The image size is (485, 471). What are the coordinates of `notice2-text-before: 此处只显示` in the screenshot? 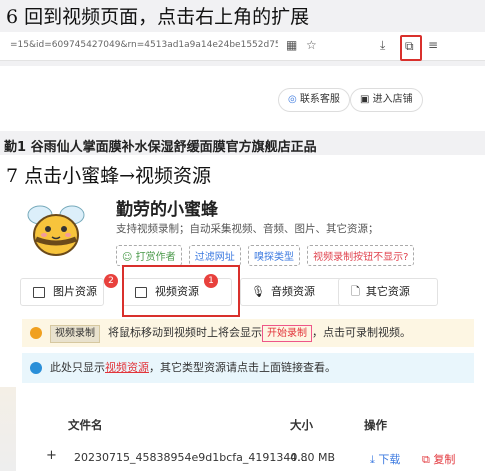 It's located at (77, 367).